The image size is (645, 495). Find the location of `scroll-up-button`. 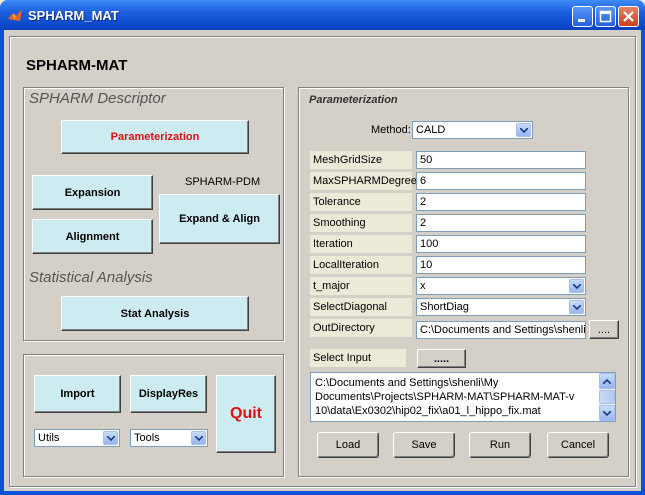

scroll-up-button is located at coordinates (607, 381).